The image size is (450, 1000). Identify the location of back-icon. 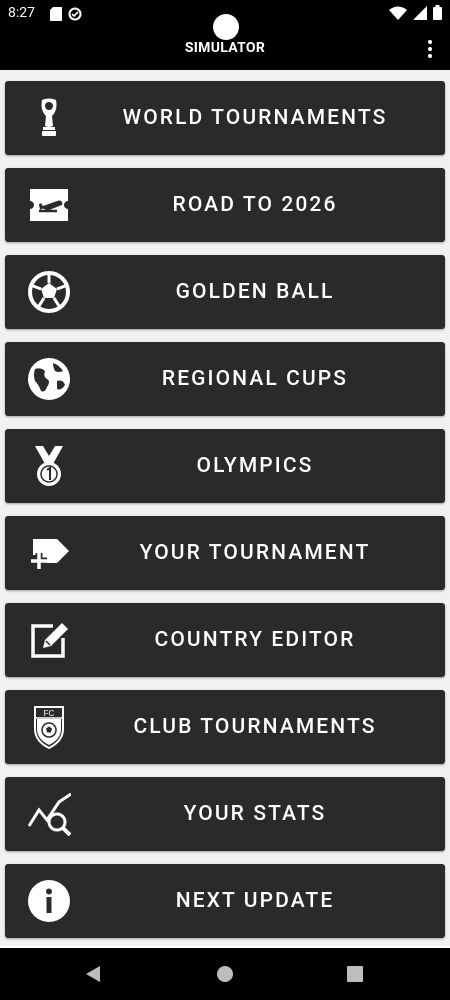
(94, 974).